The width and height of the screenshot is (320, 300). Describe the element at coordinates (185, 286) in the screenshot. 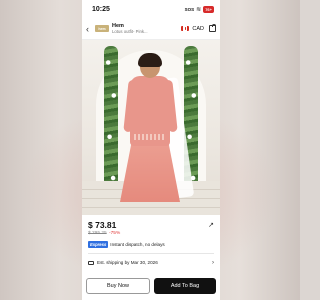

I see `add-to-bag-button: Add To Bag` at that location.